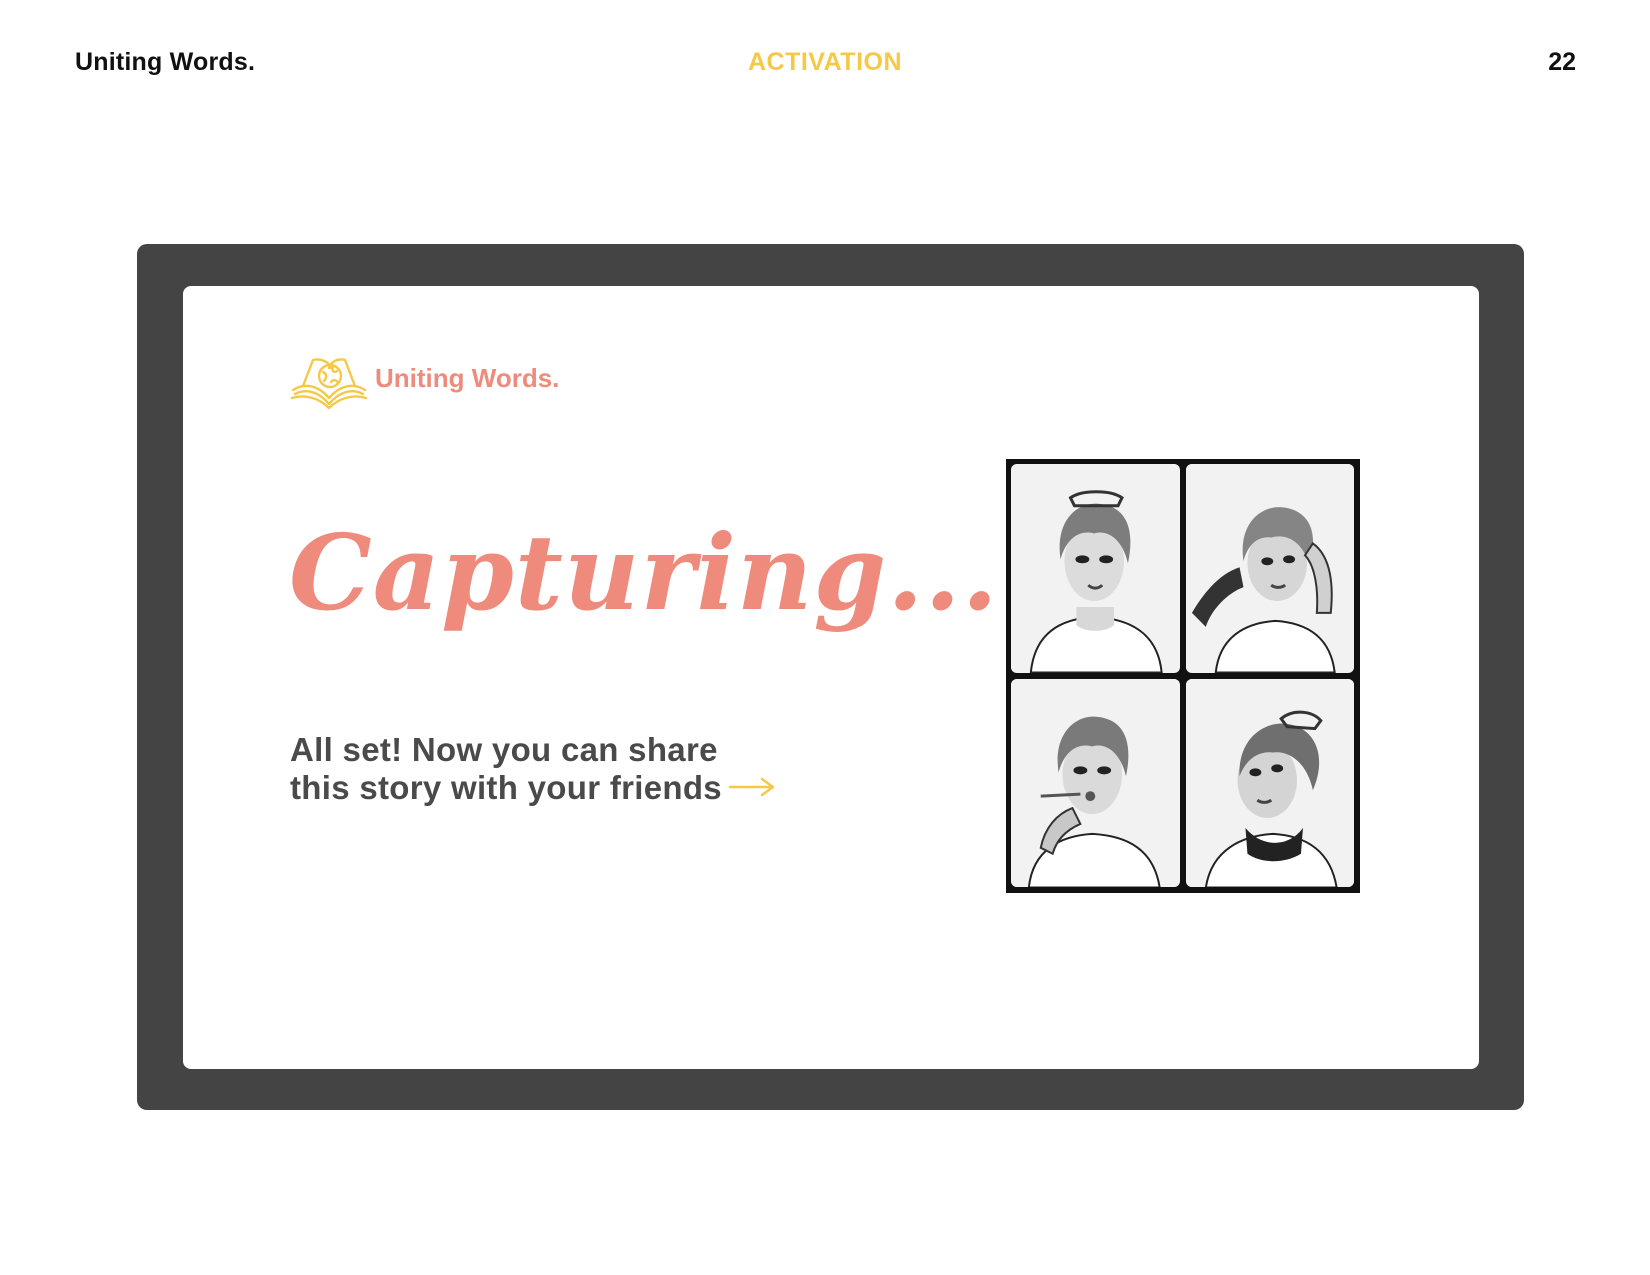 The width and height of the screenshot is (1650, 1275). What do you see at coordinates (329, 384) in the screenshot?
I see `open-book-globe-icon` at bounding box center [329, 384].